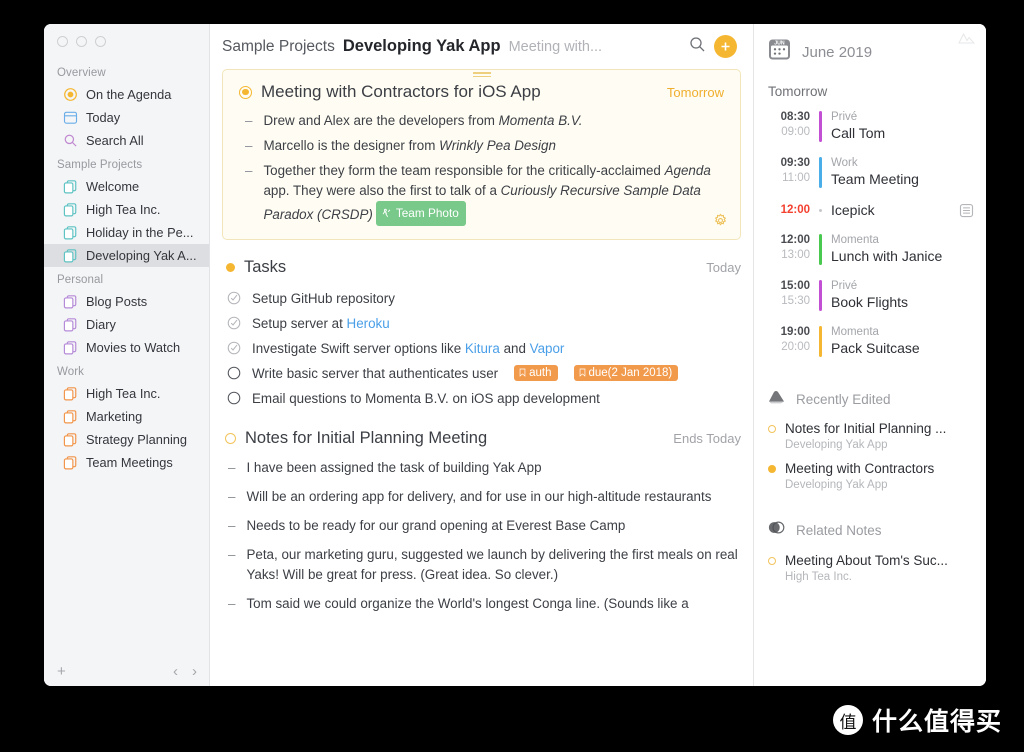 The height and width of the screenshot is (752, 1024). What do you see at coordinates (967, 40) in the screenshot?
I see `mountains-icon` at bounding box center [967, 40].